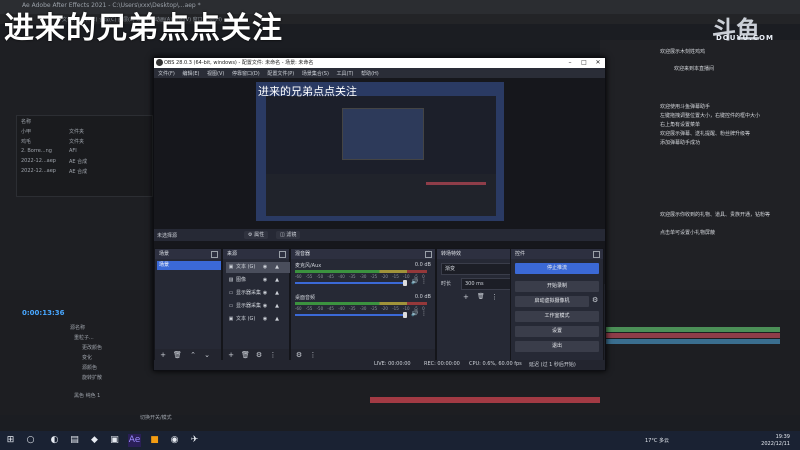 Image resolution: width=800 pixels, height=450 pixels. Describe the element at coordinates (215, 74) in the screenshot. I see `menu-item-view: 视图(V)` at that location.